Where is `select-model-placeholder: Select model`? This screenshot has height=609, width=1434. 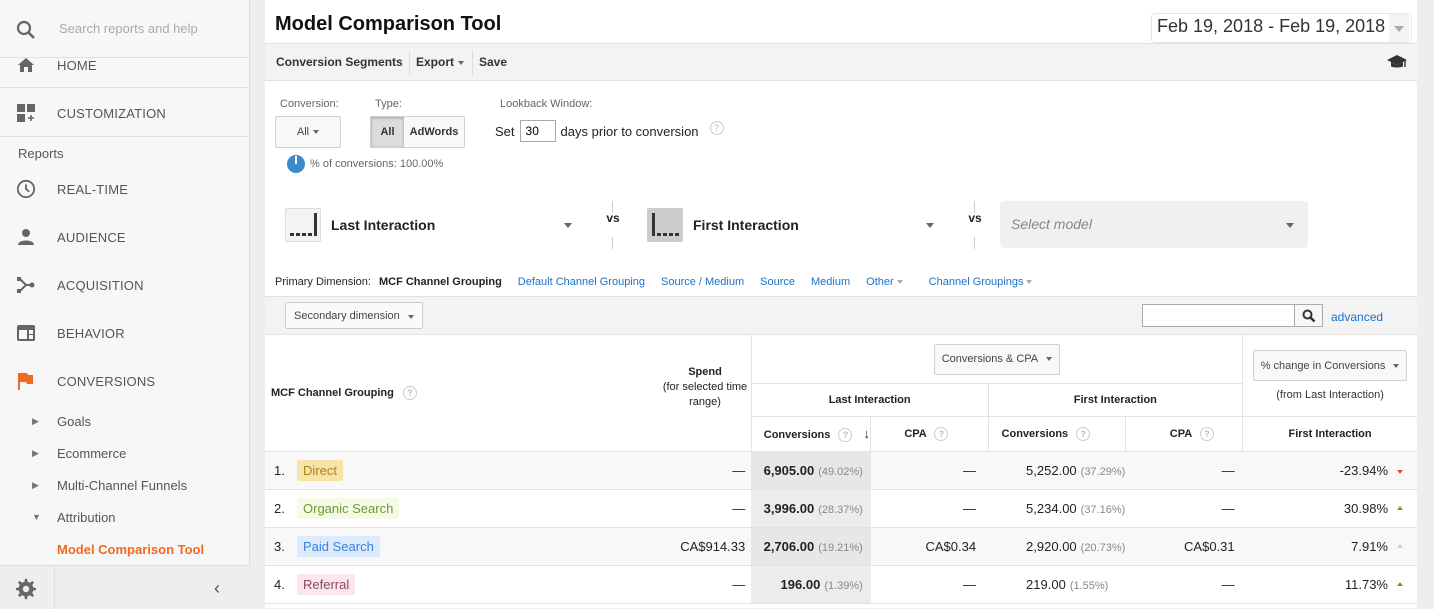
select-model-placeholder: Select model is located at coordinates (1051, 224).